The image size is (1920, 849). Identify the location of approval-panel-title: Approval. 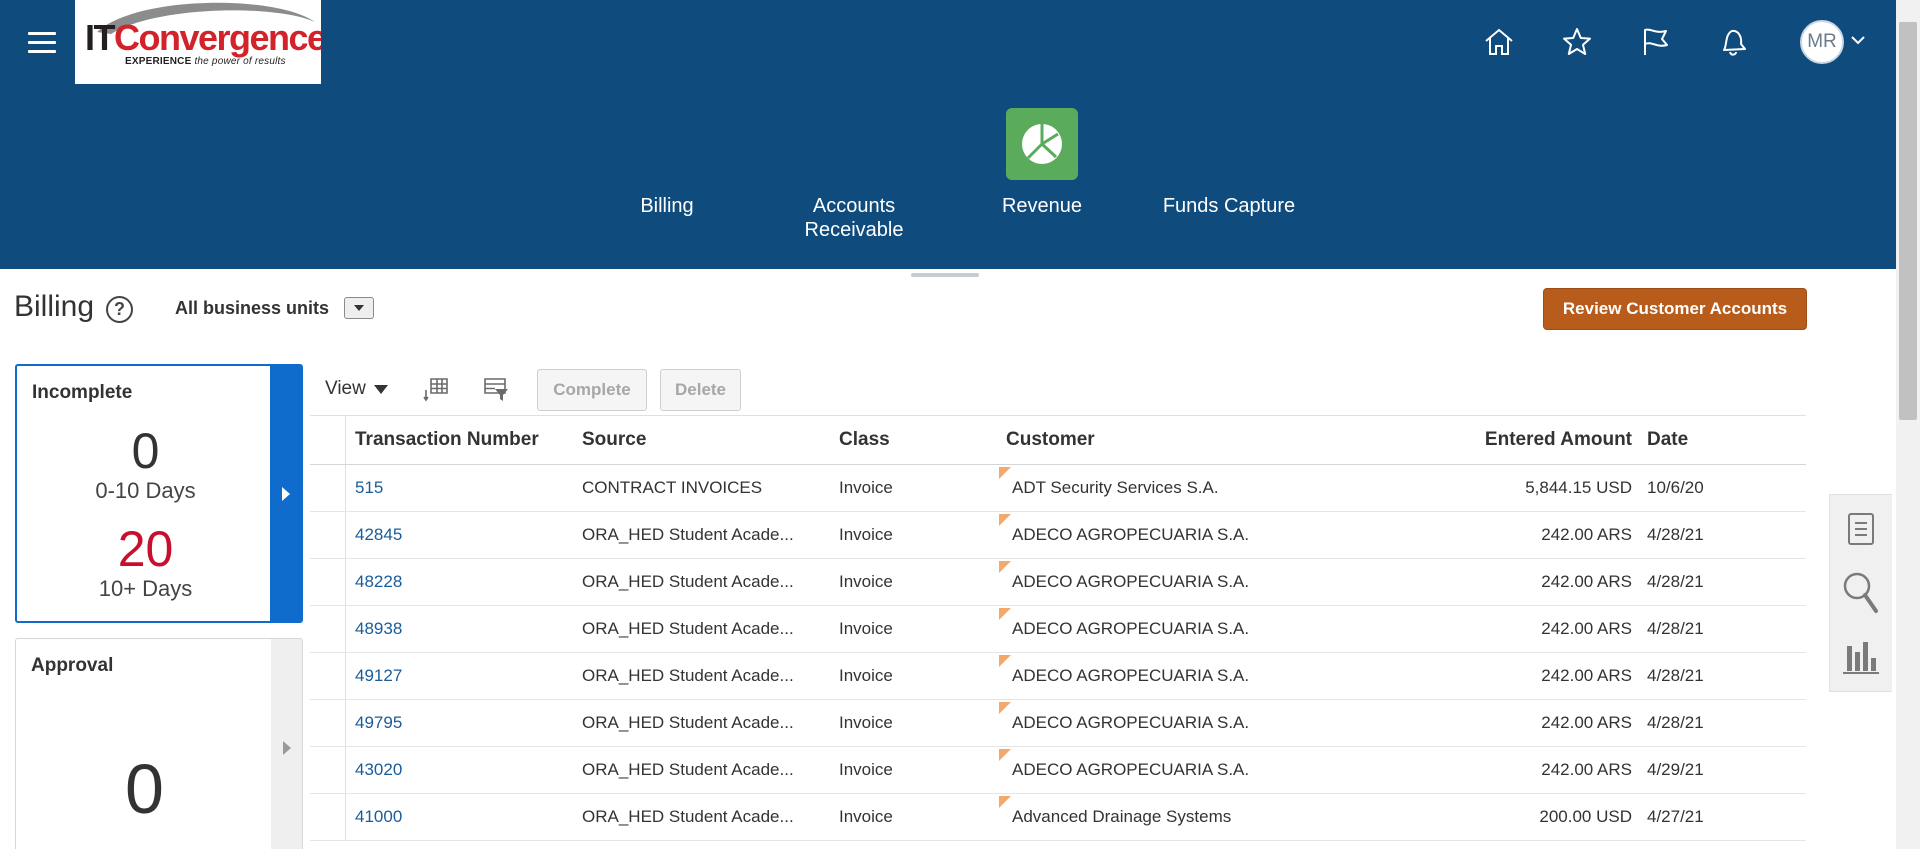
(72, 665).